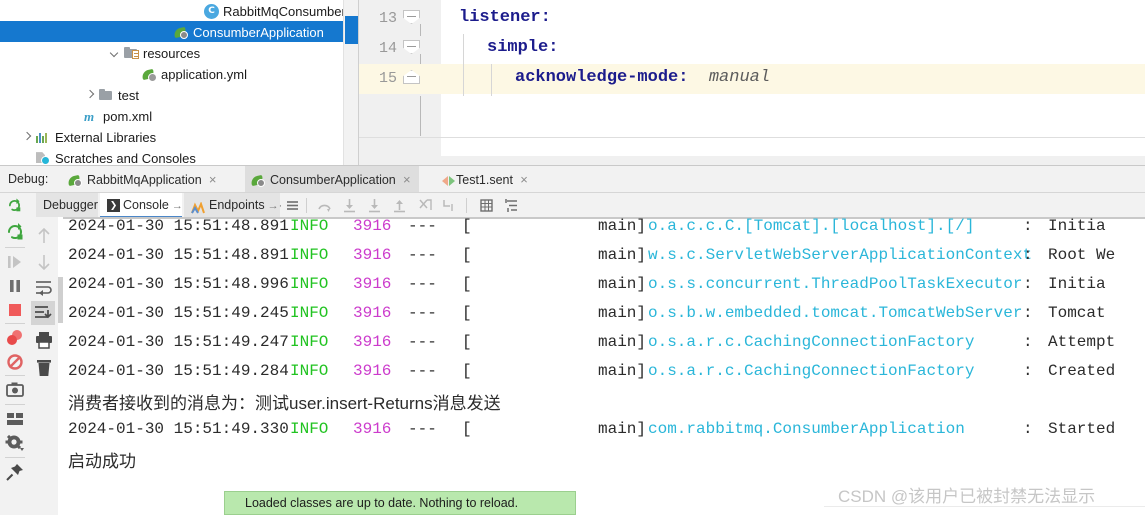 The width and height of the screenshot is (1145, 515). Describe the element at coordinates (171, 156) in the screenshot. I see `tree-item-scratches-and-consoles: Scratches and Consoles` at that location.